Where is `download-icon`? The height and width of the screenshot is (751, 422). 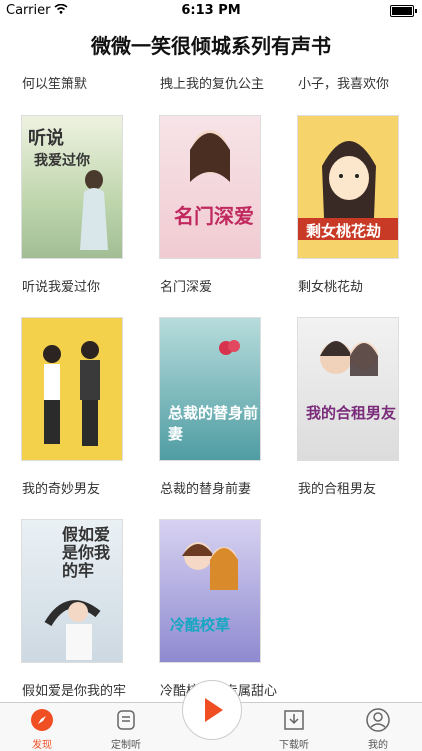 download-icon is located at coordinates (294, 720).